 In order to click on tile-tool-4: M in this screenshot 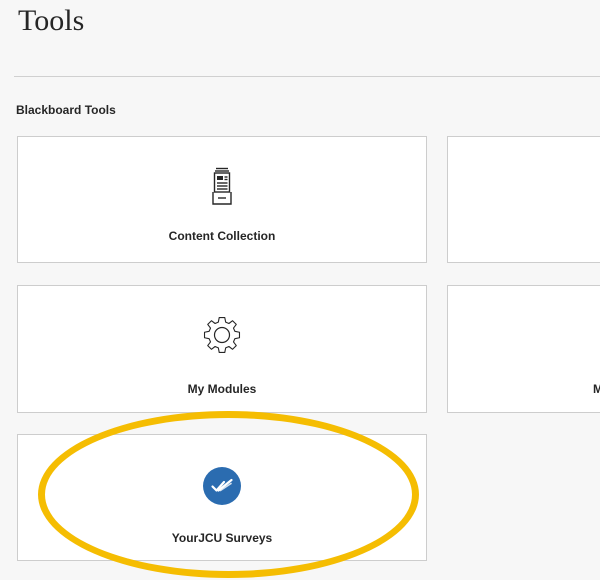, I will do `click(523, 349)`.